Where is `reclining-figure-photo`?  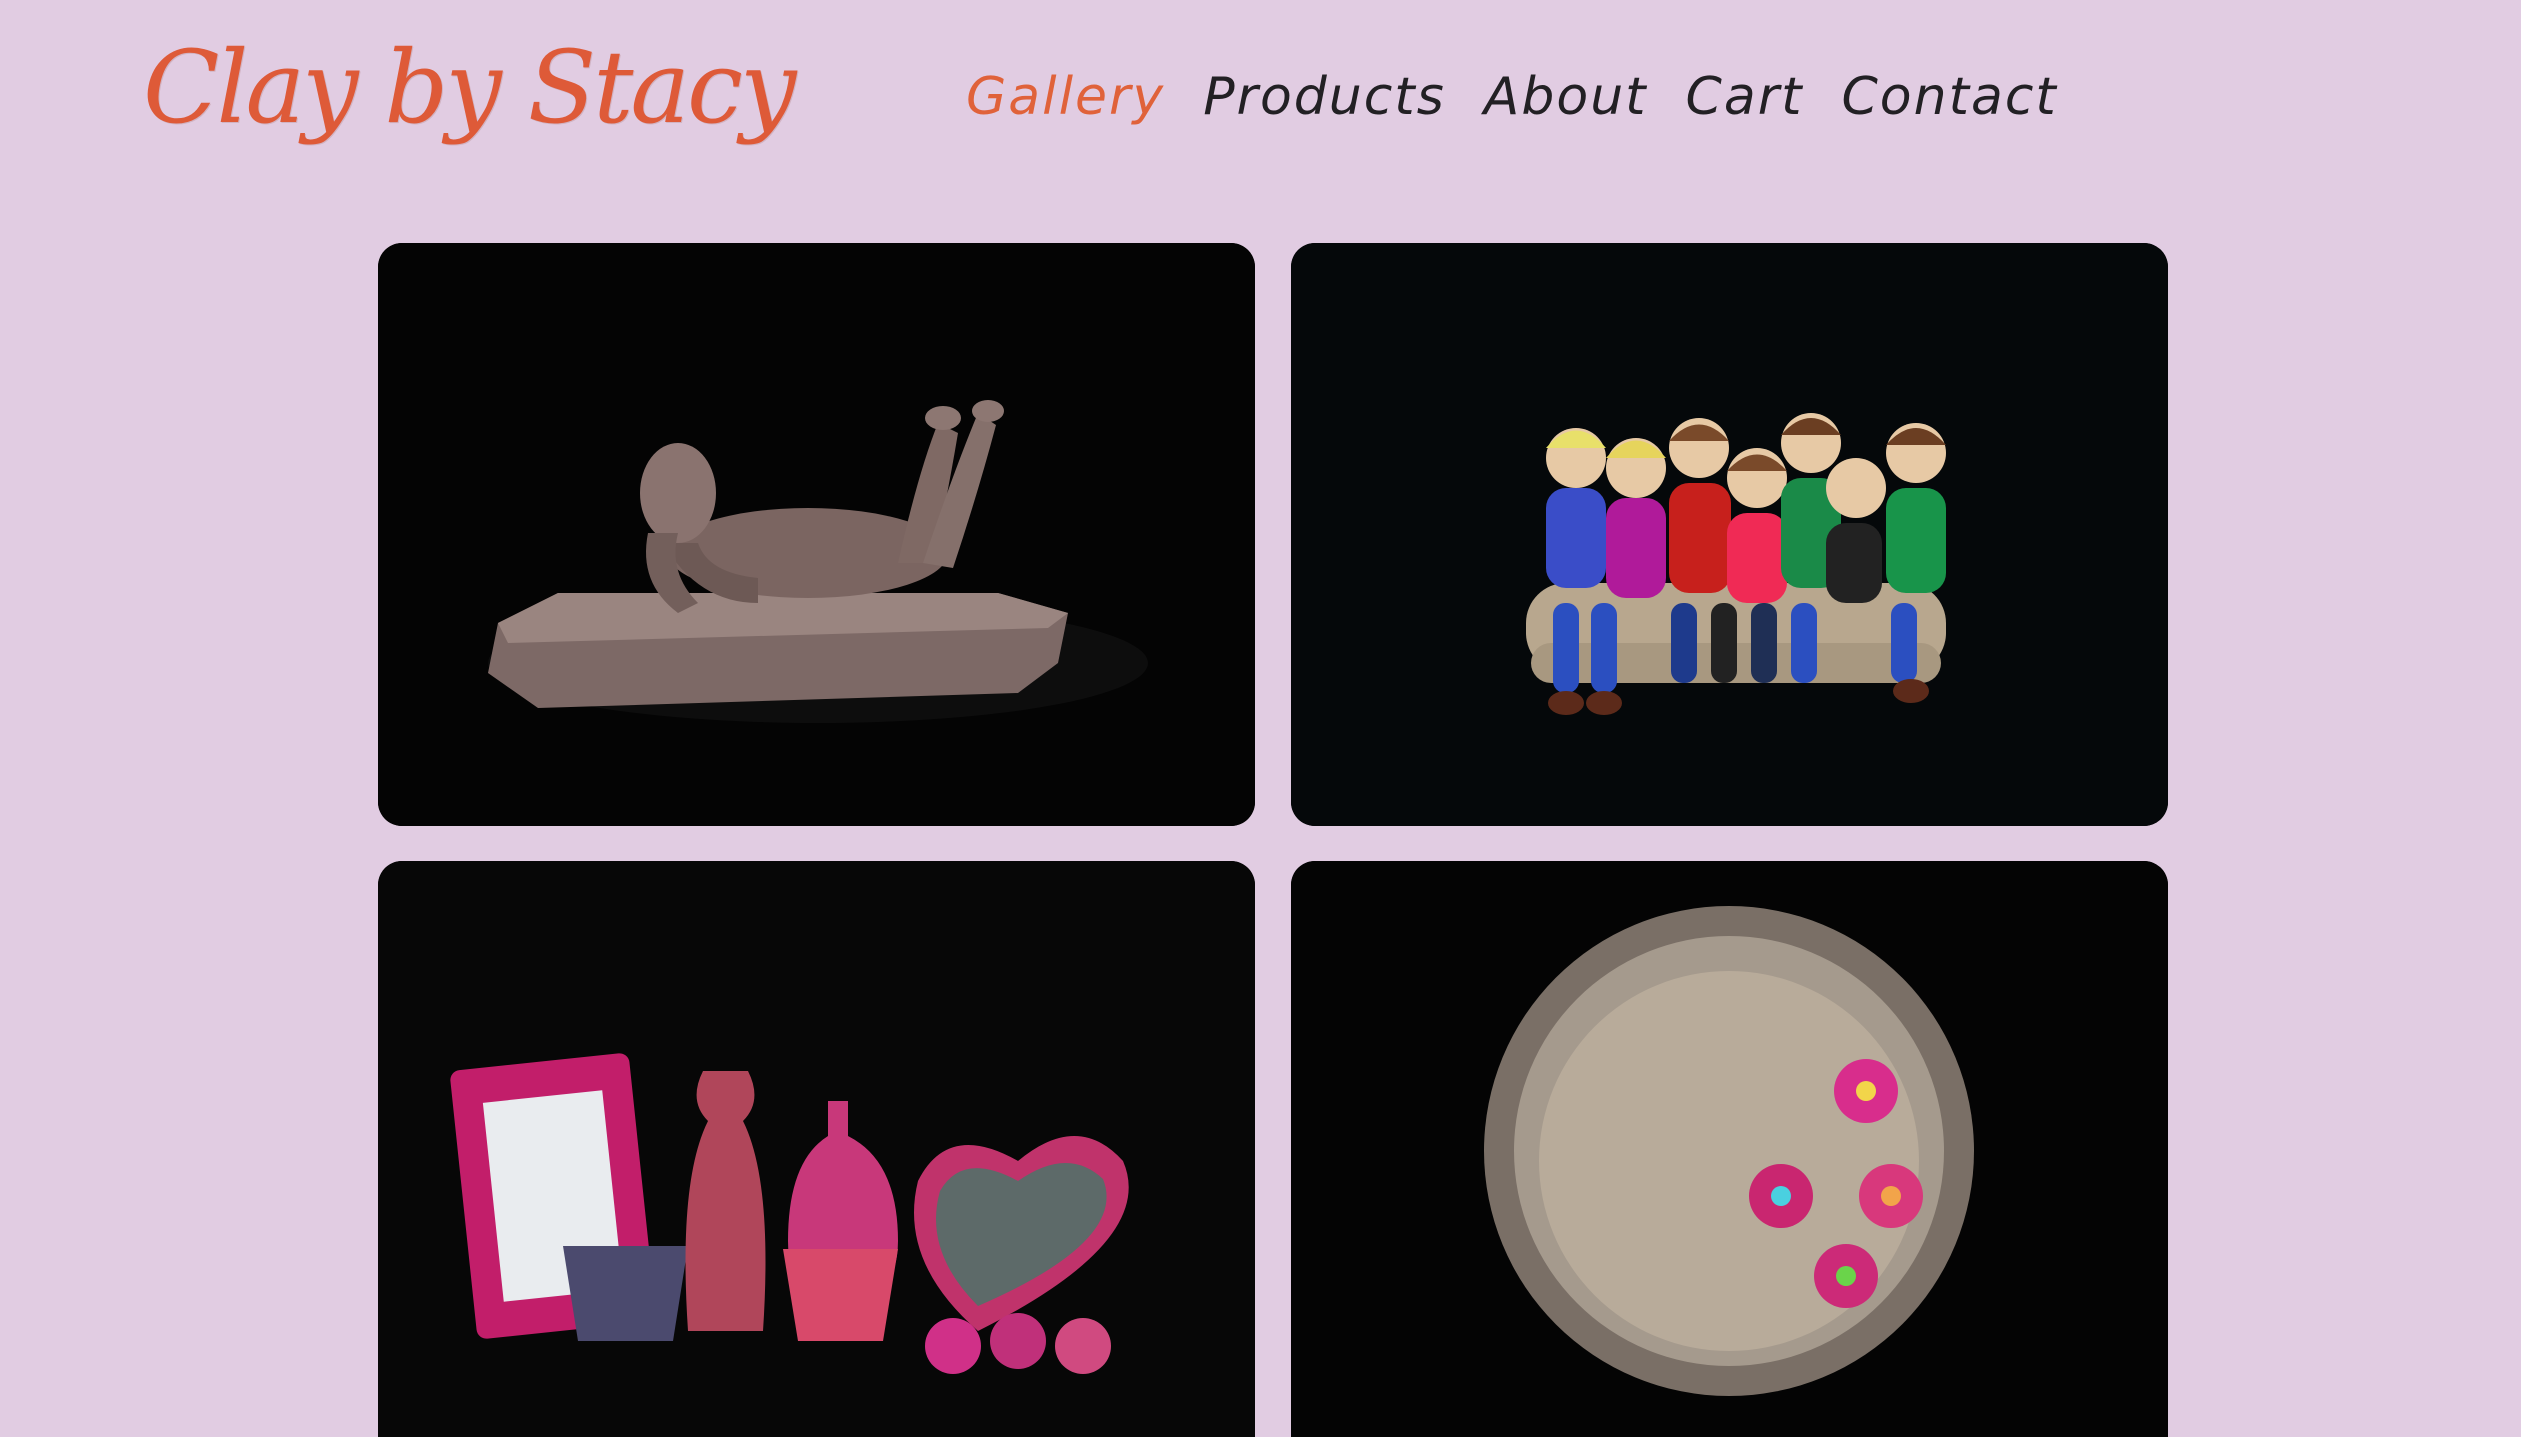
reclining-figure-photo is located at coordinates (816, 534).